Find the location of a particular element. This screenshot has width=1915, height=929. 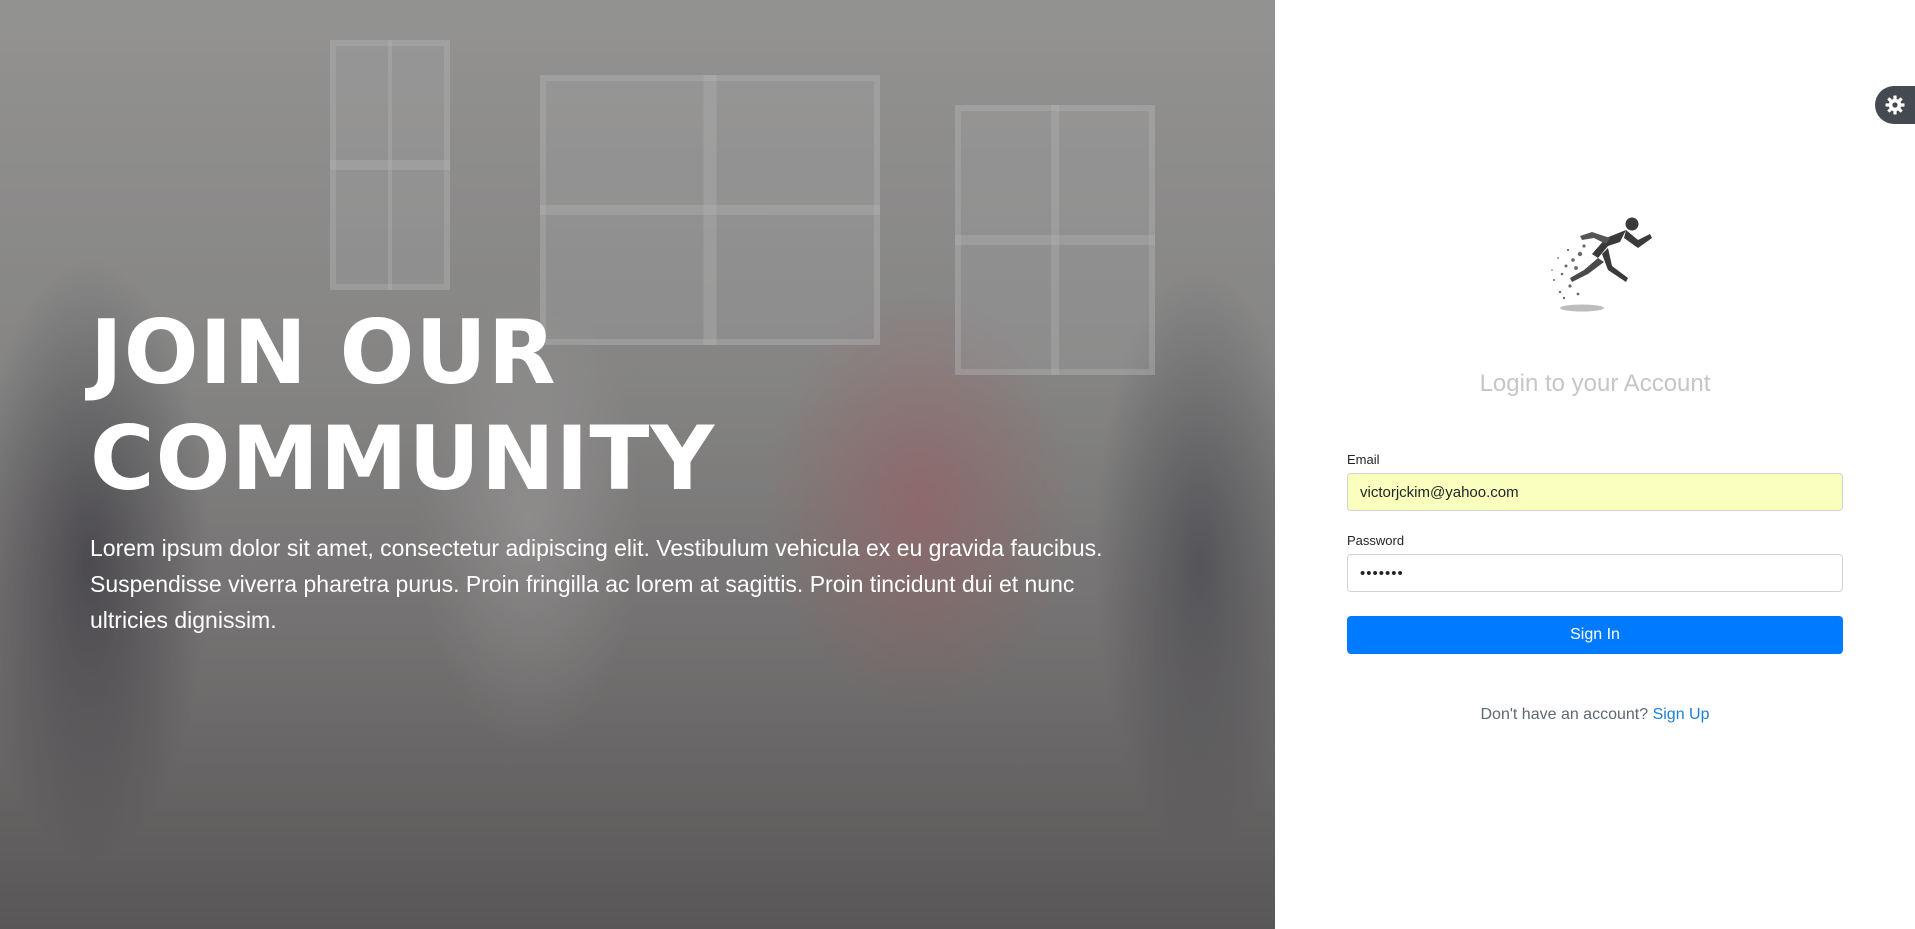

signup-prompt: Don't have an account? Sign Up is located at coordinates (1595, 715).